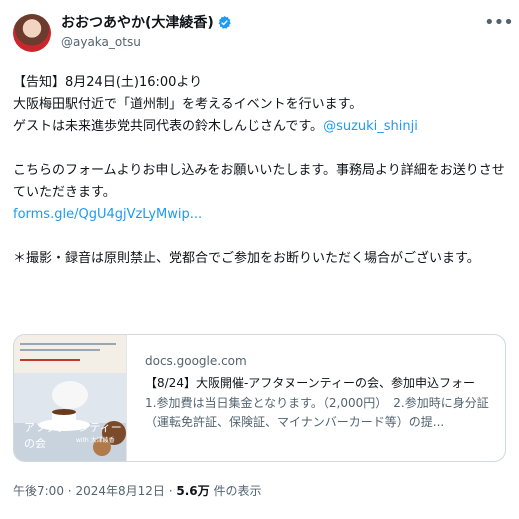 This screenshot has height=519, width=519. Describe the element at coordinates (499, 22) in the screenshot. I see `more-icon: •••` at that location.